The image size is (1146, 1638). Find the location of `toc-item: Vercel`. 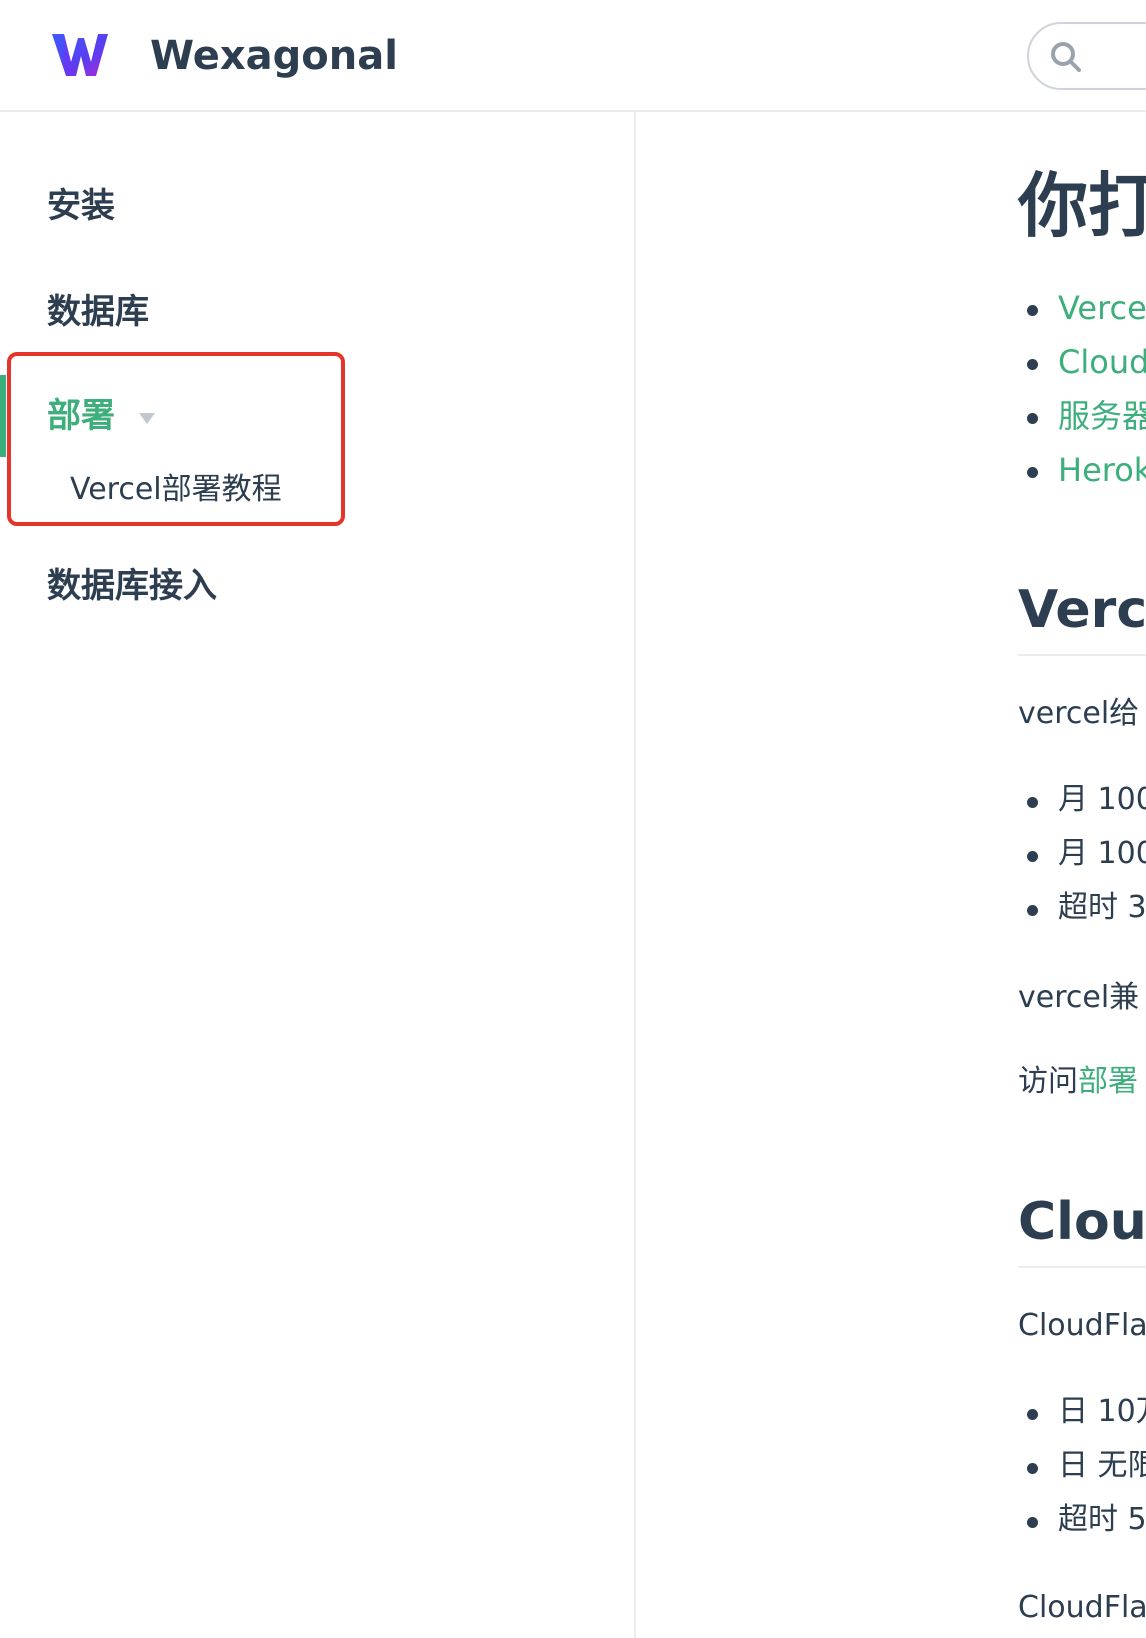

toc-item: Vercel is located at coordinates (1082, 311).